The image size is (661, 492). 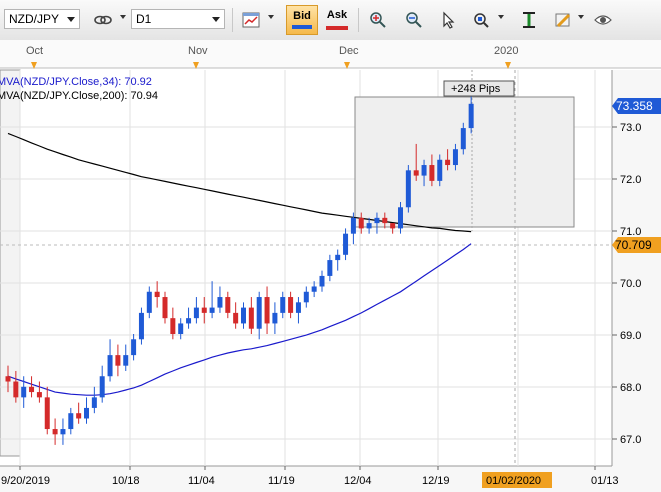 What do you see at coordinates (25, 481) in the screenshot?
I see `date-label: 9/20/2019` at bounding box center [25, 481].